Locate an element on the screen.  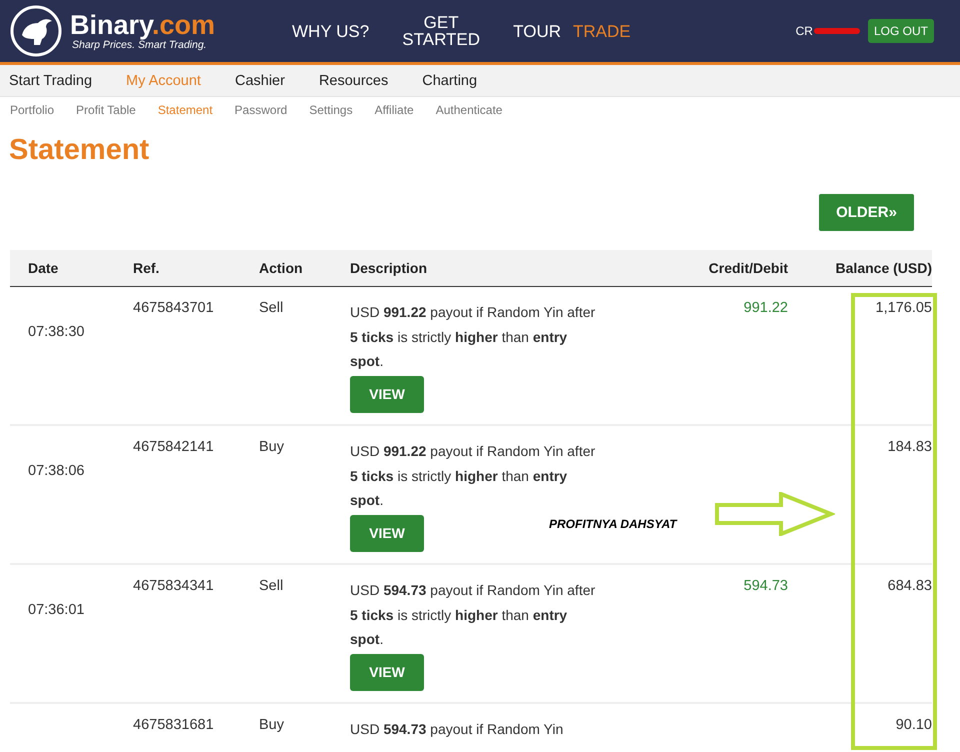
description-text: USD 594.73 payout if Random Yin is located at coordinates (457, 729).